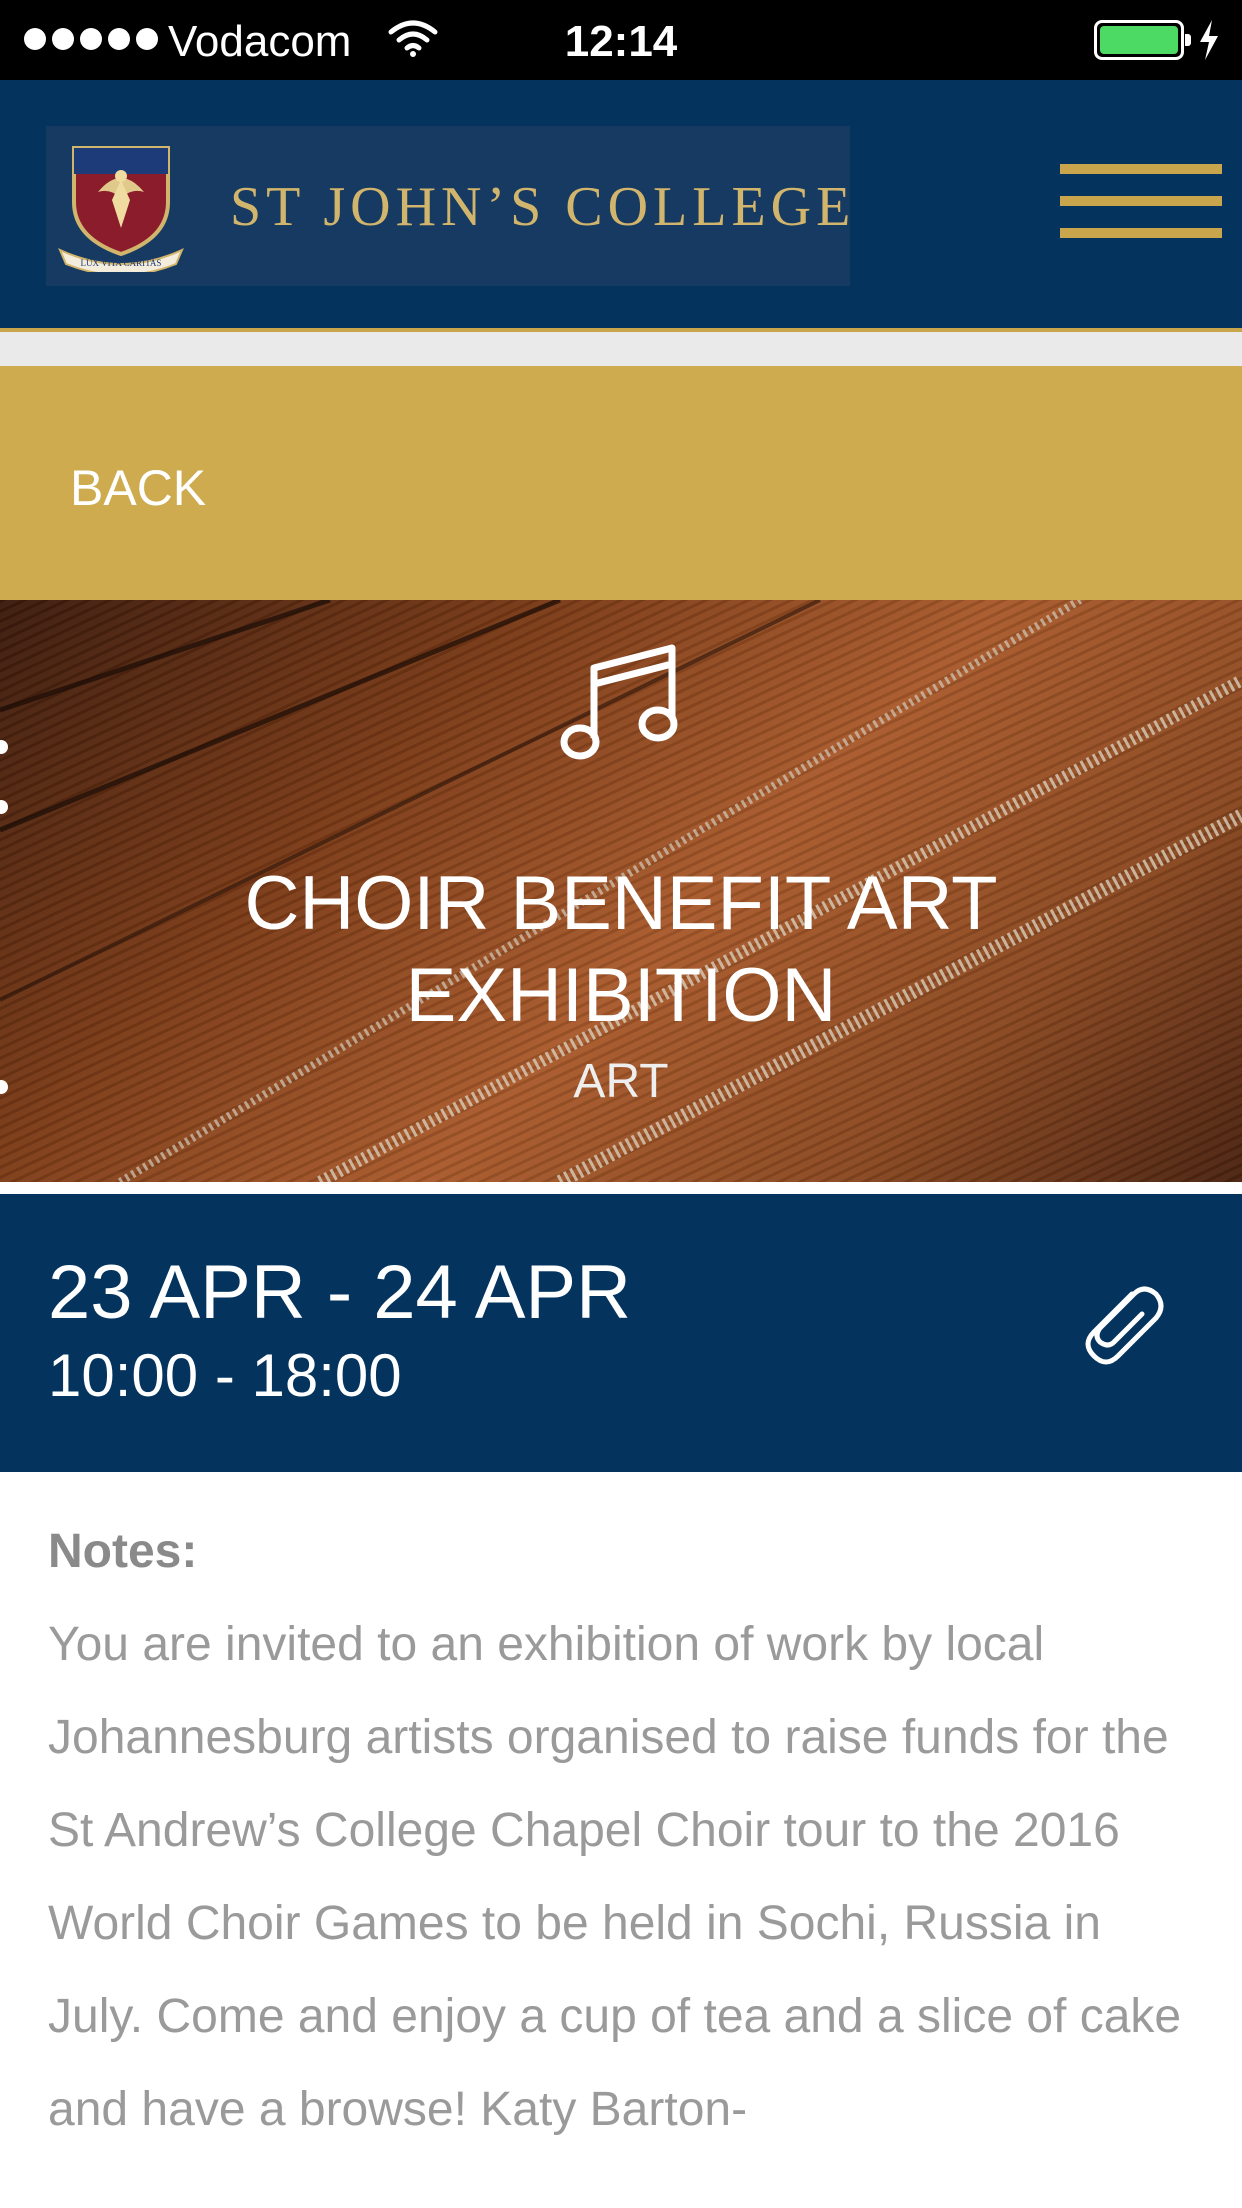 The image size is (1242, 2208). I want to click on back-button: BACK, so click(138, 488).